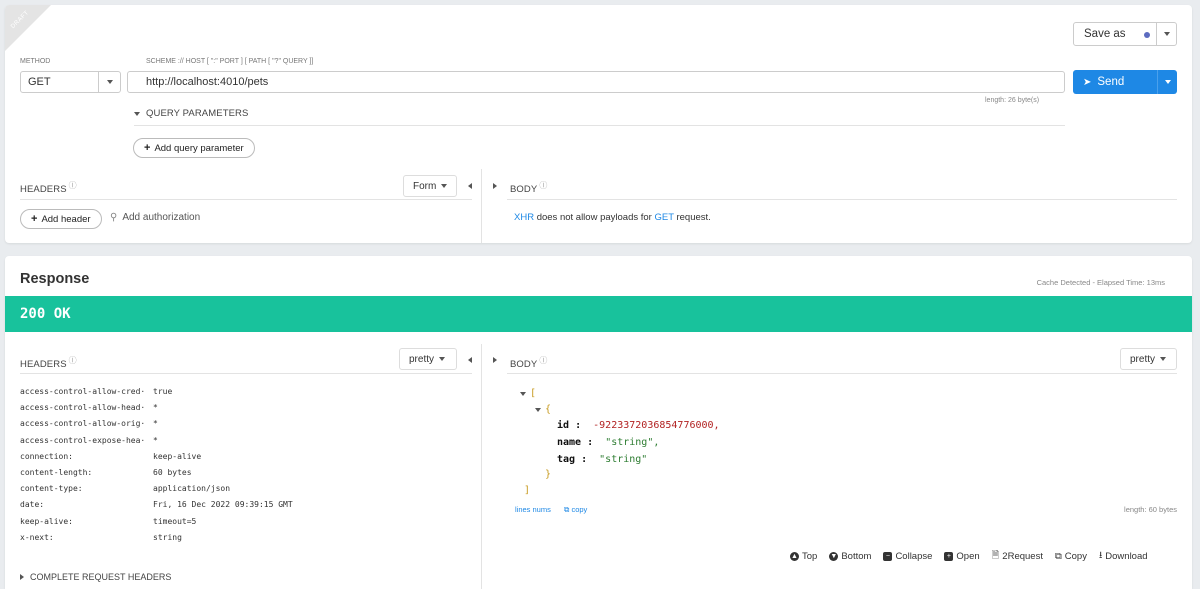  What do you see at coordinates (207, 82) in the screenshot?
I see `url-value: http://localhost:4010/pets` at bounding box center [207, 82].